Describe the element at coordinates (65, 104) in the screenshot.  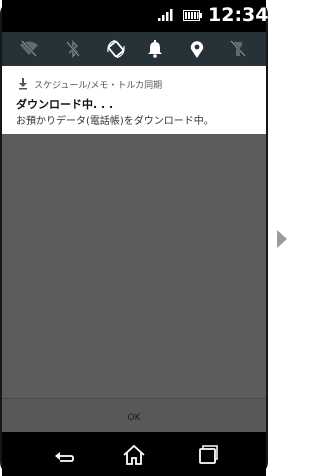
I see `notification-title: ダウンロード中. . .` at that location.